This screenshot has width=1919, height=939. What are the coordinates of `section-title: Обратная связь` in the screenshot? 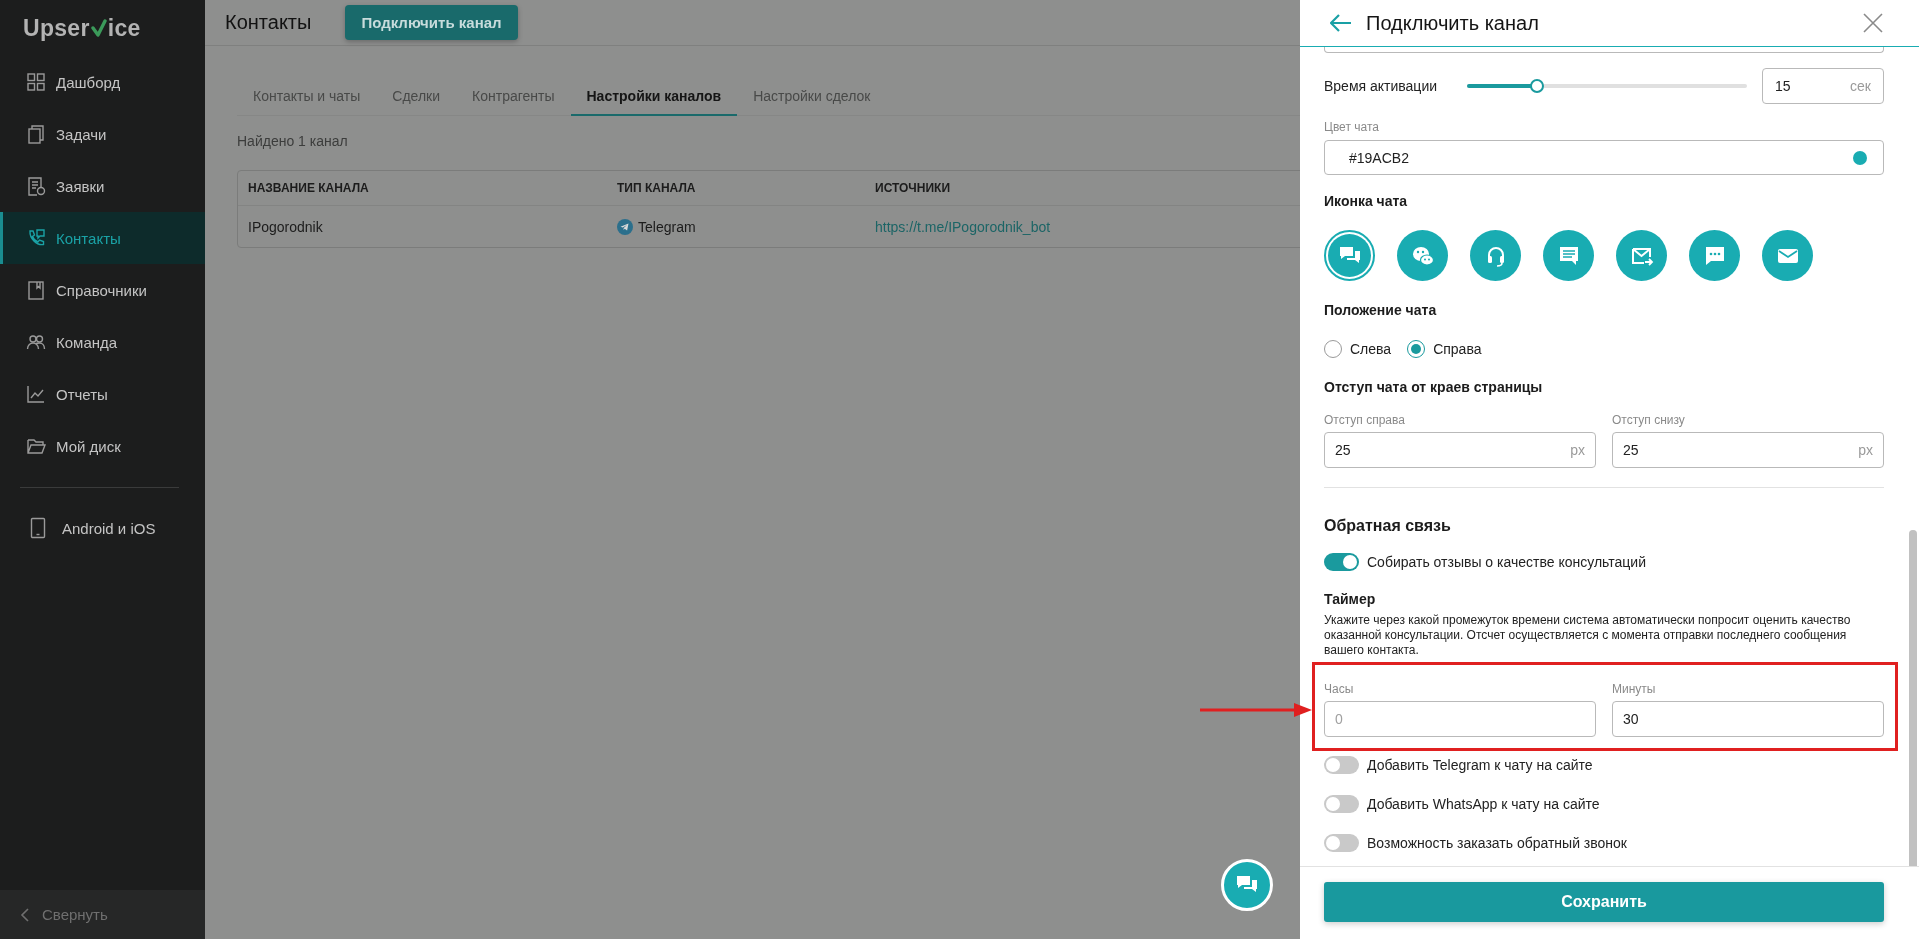 It's located at (1388, 526).